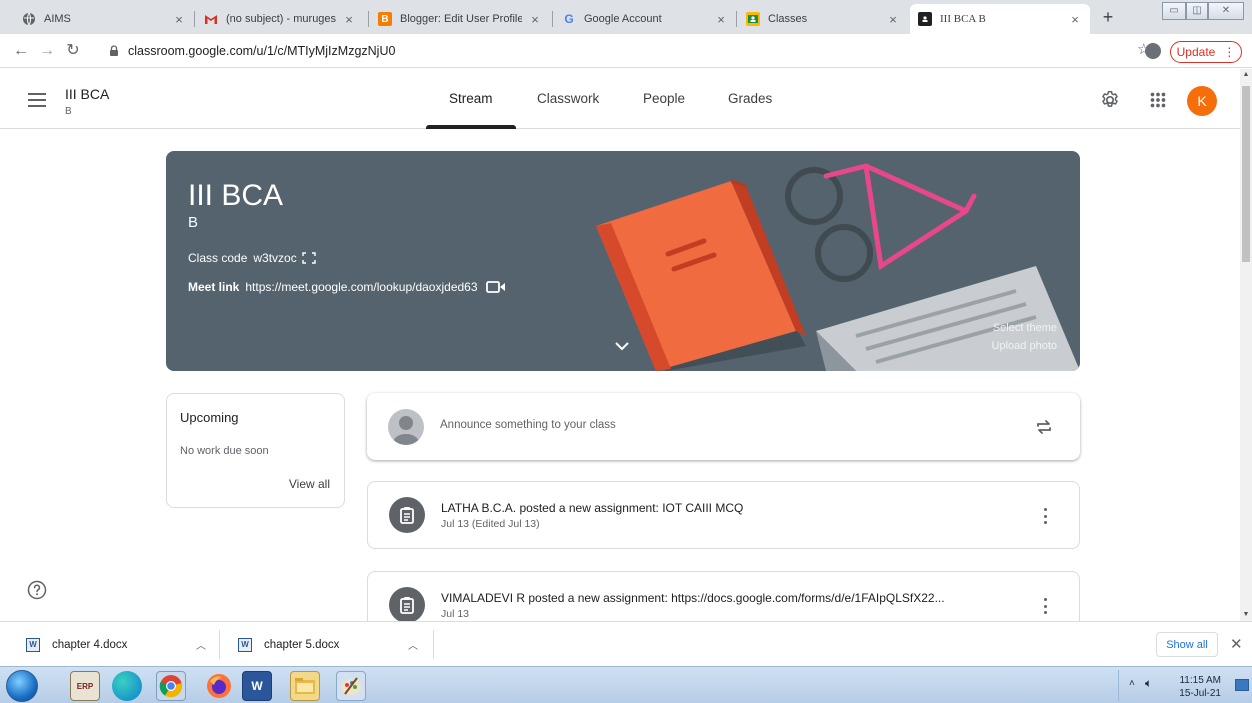  What do you see at coordinates (87, 94) in the screenshot?
I see `class-title: III BCA` at bounding box center [87, 94].